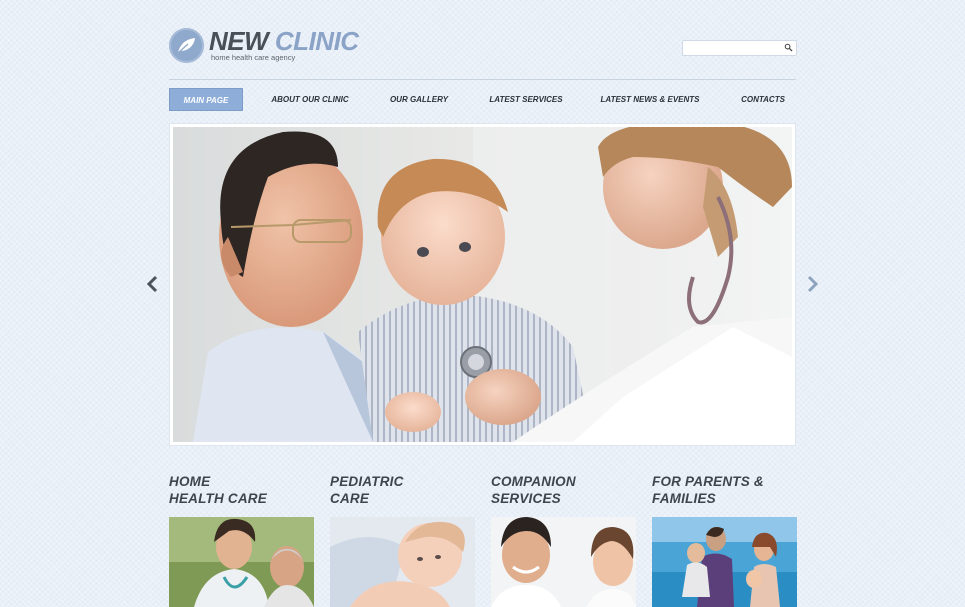 This screenshot has height=607, width=965. What do you see at coordinates (218, 498) in the screenshot?
I see `feature-title-line2: HEALTH CARE` at bounding box center [218, 498].